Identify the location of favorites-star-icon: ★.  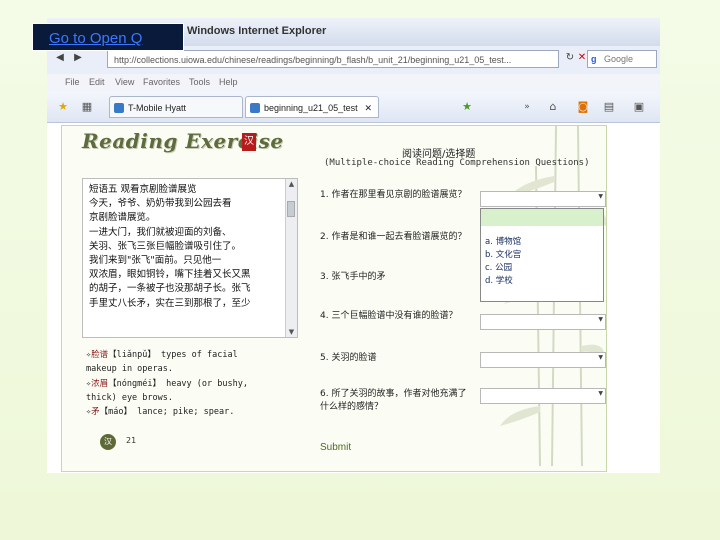
(63, 107).